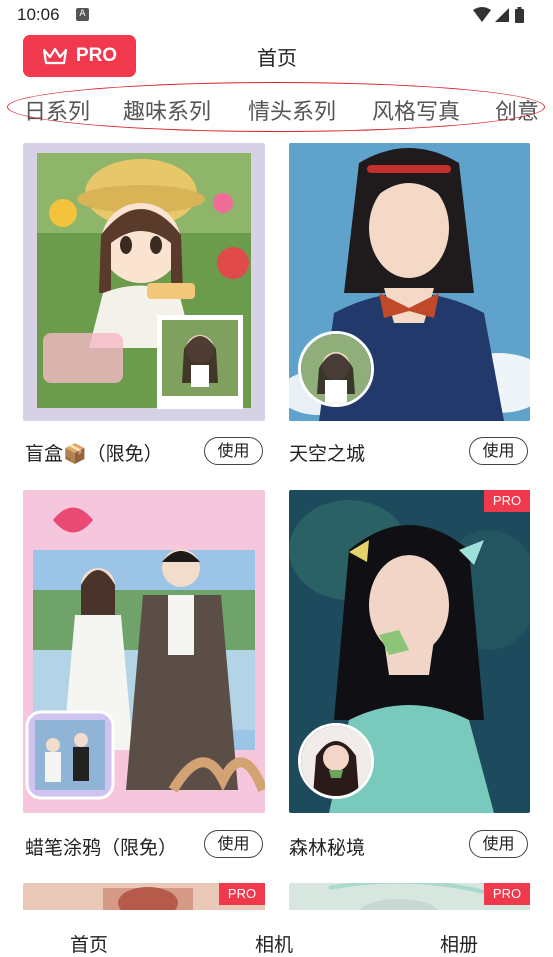  Describe the element at coordinates (416, 110) in the screenshot. I see `tab-3: 风格写真` at that location.